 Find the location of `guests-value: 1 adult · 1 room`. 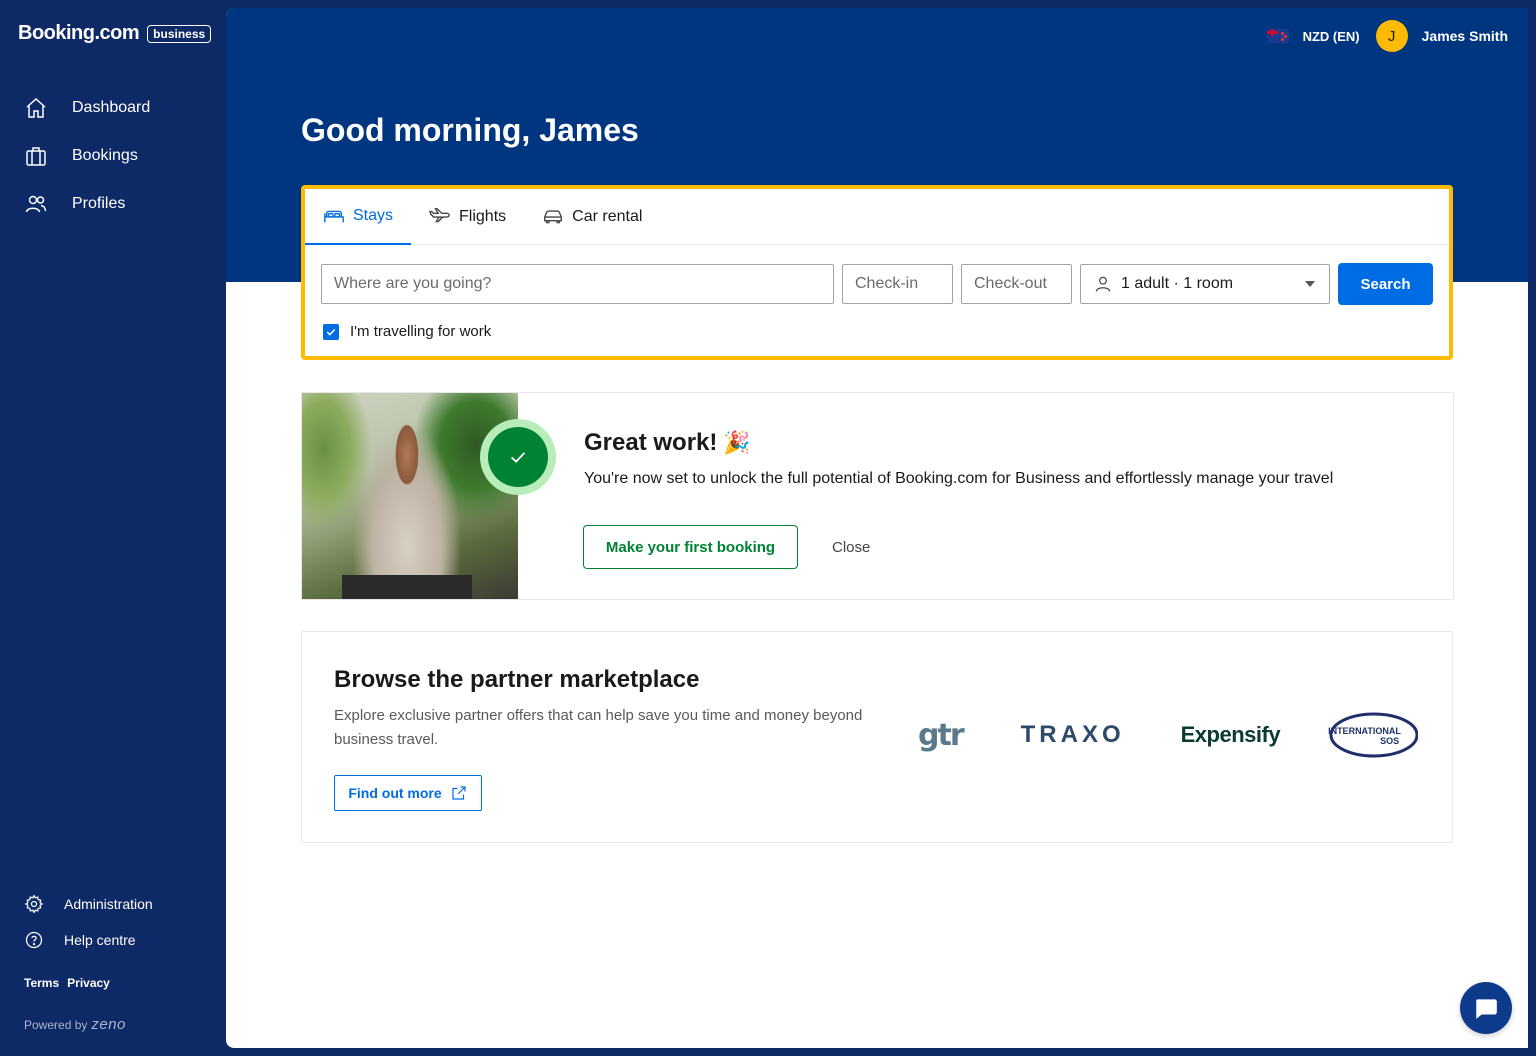

guests-value: 1 adult · 1 room is located at coordinates (1177, 283).